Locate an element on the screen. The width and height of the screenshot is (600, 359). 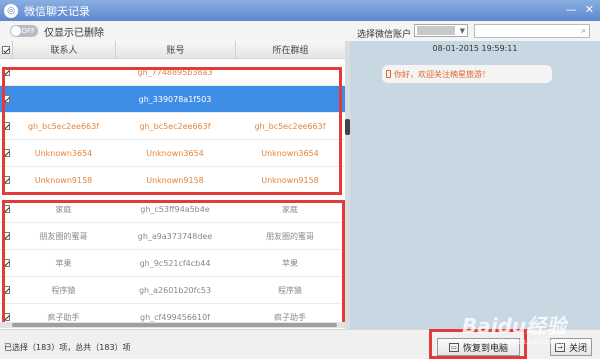
search-icon: ⌕ is located at coordinates (583, 31).